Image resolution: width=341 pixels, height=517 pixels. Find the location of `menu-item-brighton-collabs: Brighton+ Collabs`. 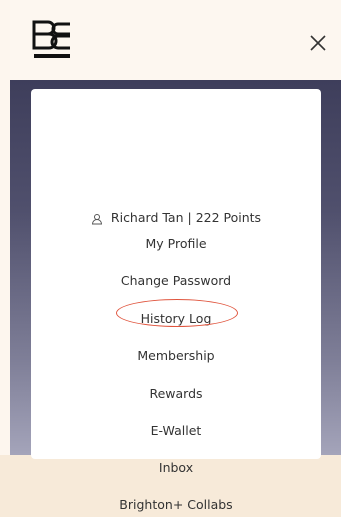

menu-item-brighton-collabs: Brighton+ Collabs is located at coordinates (176, 505).